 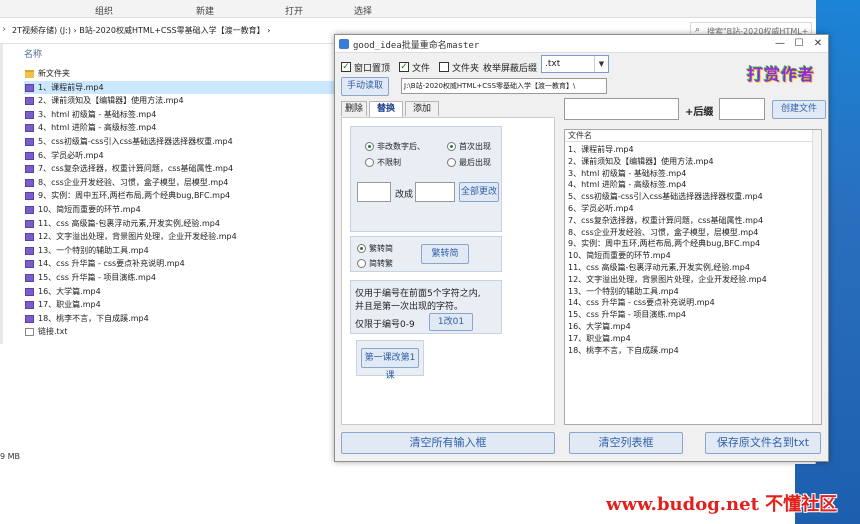 I want to click on ext-filter-select: .txt ▼, so click(x=575, y=64).